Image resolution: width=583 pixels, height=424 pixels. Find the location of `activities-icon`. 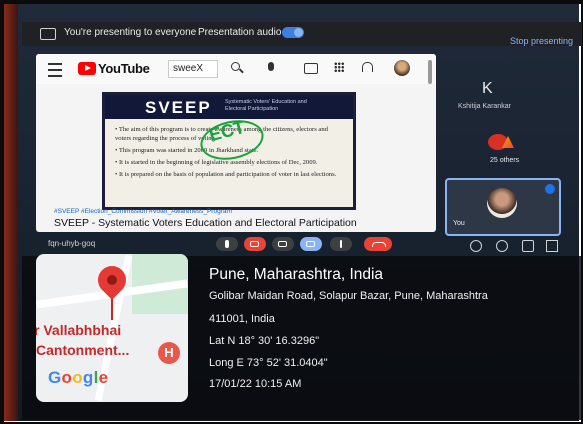

activities-icon is located at coordinates (552, 246).